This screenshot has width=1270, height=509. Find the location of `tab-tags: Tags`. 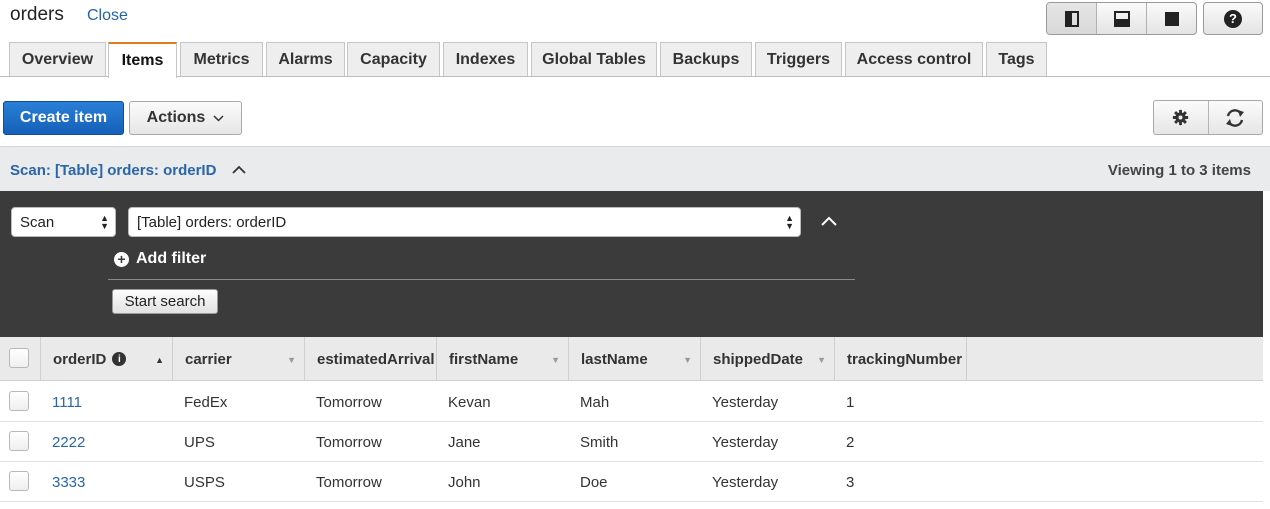

tab-tags: Tags is located at coordinates (1016, 59).